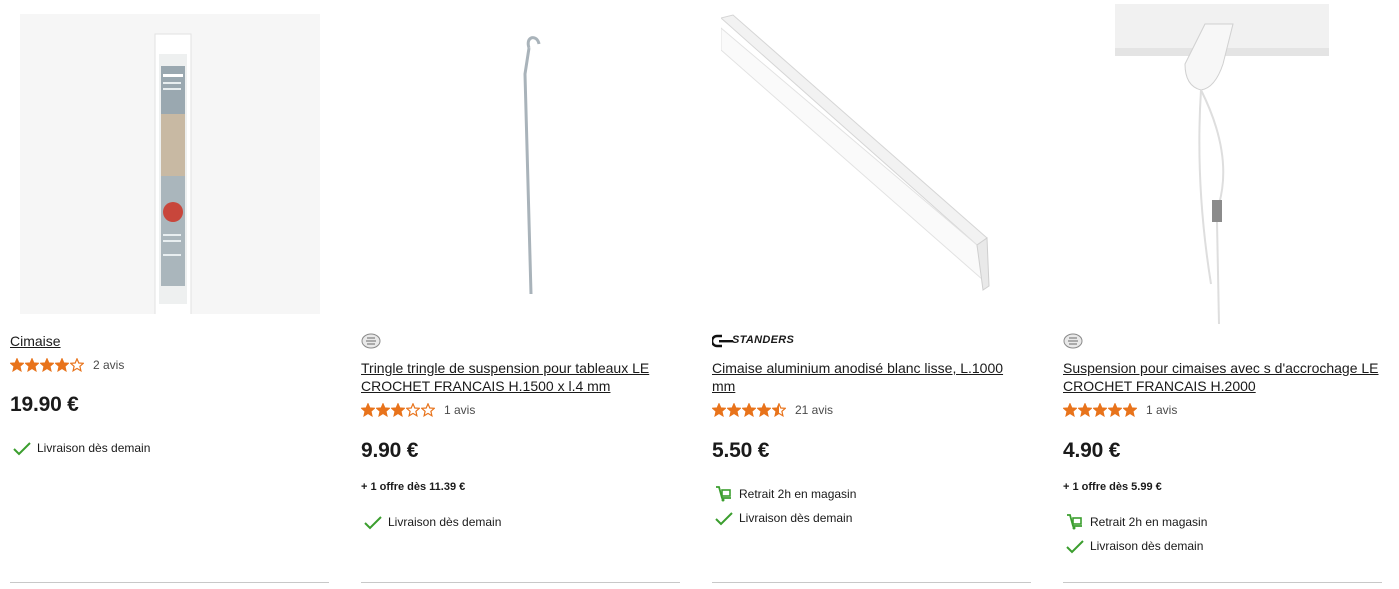  What do you see at coordinates (390, 450) in the screenshot?
I see `product-price: 9.90 €` at bounding box center [390, 450].